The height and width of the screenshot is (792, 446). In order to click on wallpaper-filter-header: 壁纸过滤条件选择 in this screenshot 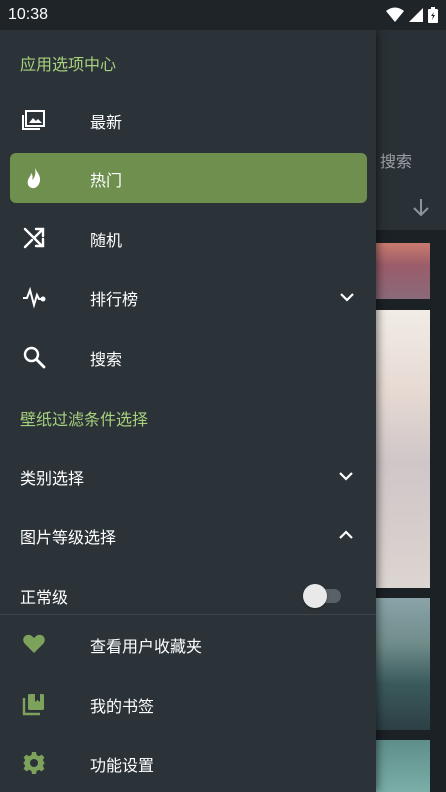, I will do `click(84, 419)`.